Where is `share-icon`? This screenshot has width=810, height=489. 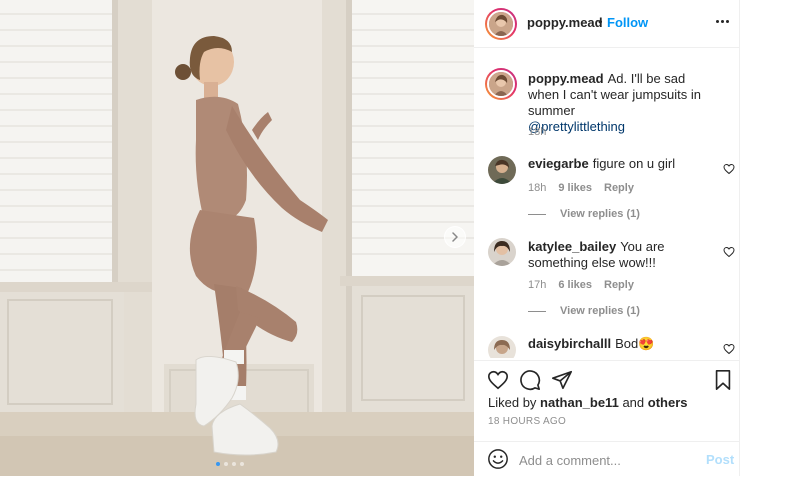
share-icon is located at coordinates (562, 380).